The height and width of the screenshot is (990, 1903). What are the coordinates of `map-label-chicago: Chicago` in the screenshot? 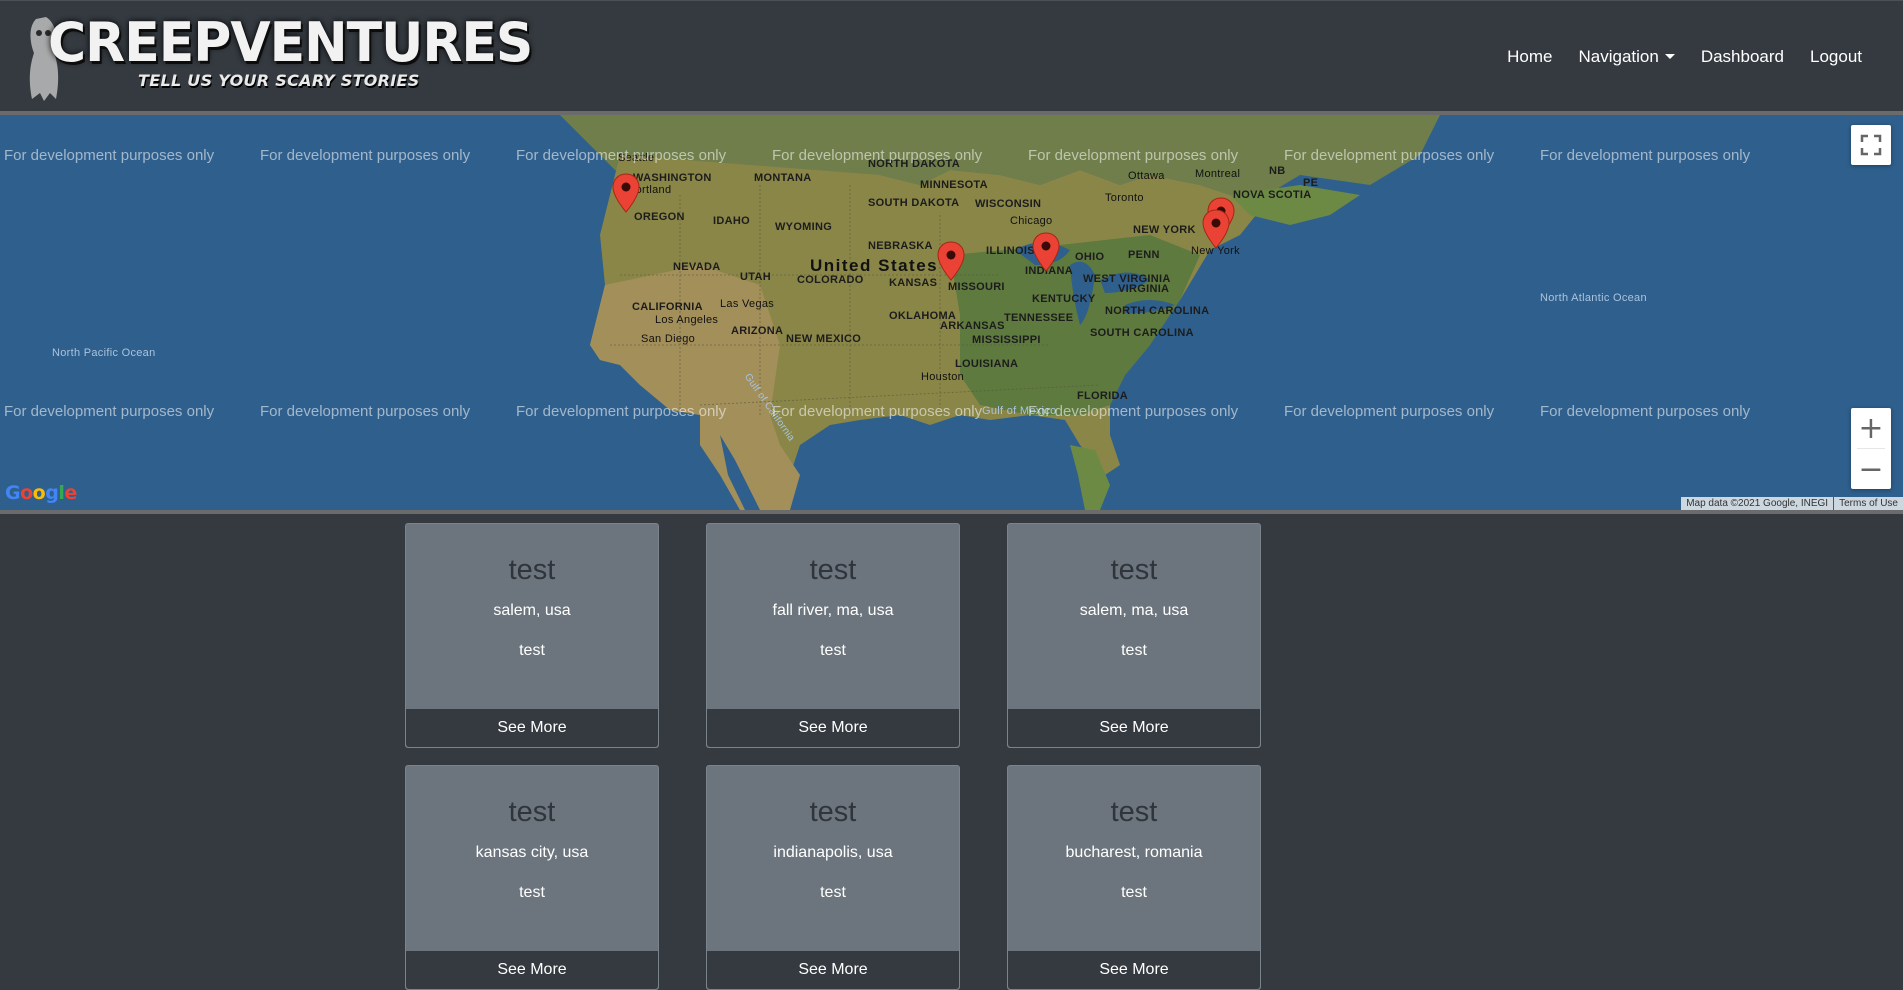 It's located at (1031, 221).